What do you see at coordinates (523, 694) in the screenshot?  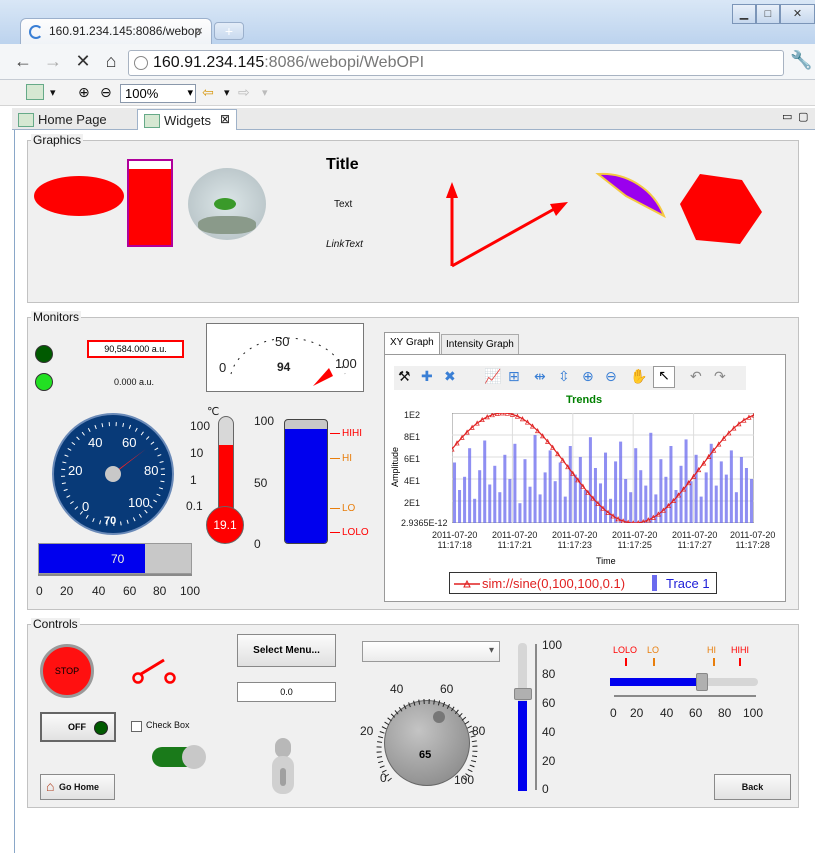 I see `vertical-slider-thumb` at bounding box center [523, 694].